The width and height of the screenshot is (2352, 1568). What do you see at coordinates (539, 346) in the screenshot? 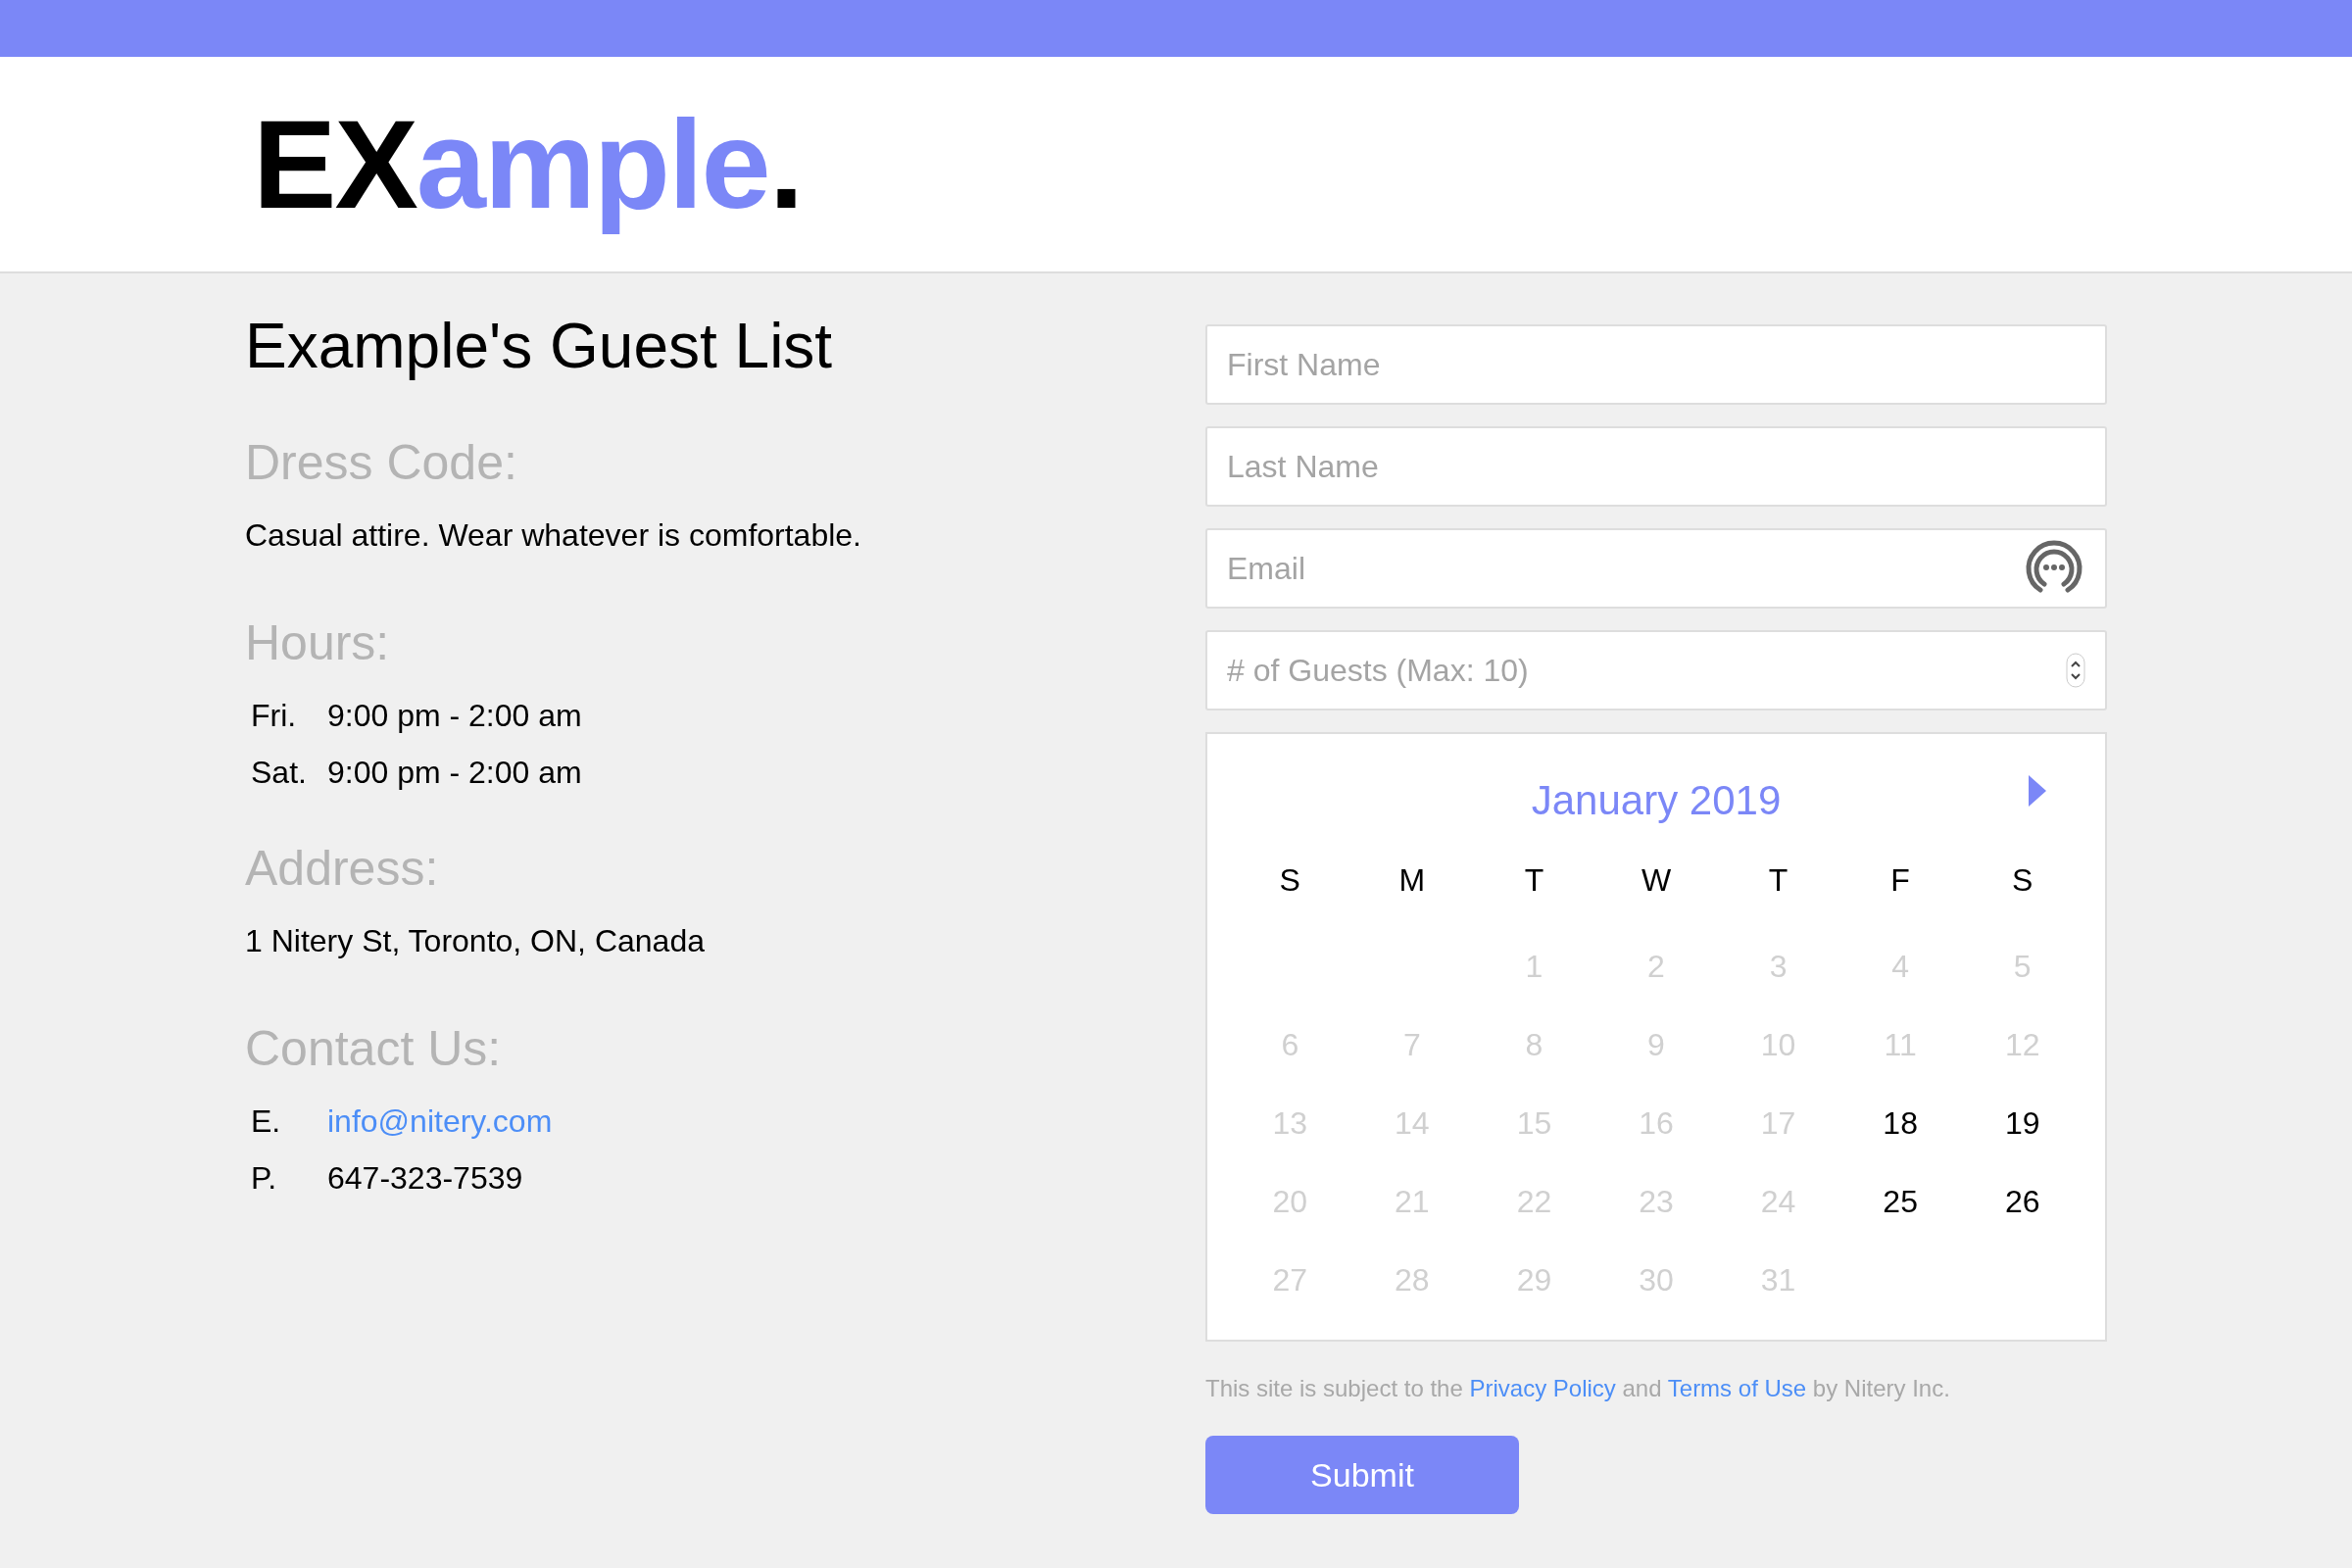
I see `page-title: Example's Guest List` at bounding box center [539, 346].